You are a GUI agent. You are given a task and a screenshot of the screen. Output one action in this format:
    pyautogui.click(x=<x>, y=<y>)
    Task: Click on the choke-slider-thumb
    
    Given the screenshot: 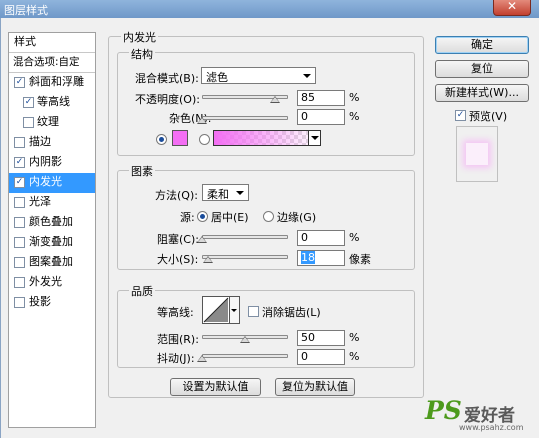 What is the action you would take?
    pyautogui.click(x=202, y=239)
    